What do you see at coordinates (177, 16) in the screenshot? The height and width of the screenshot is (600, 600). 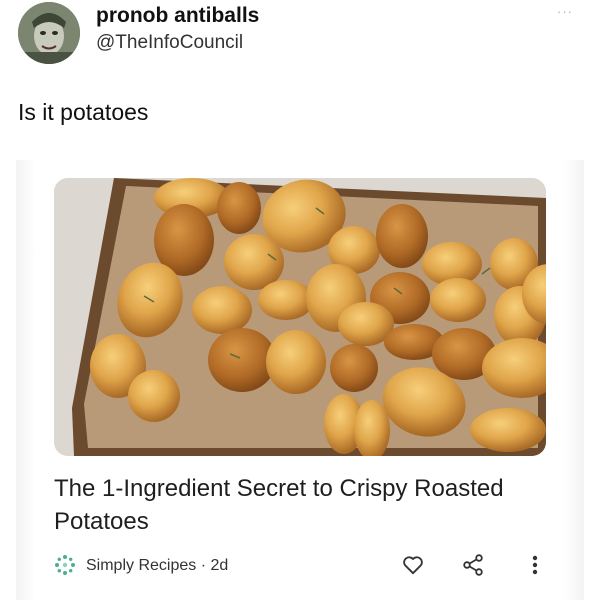 I see `author-name: pronob antiballs` at bounding box center [177, 16].